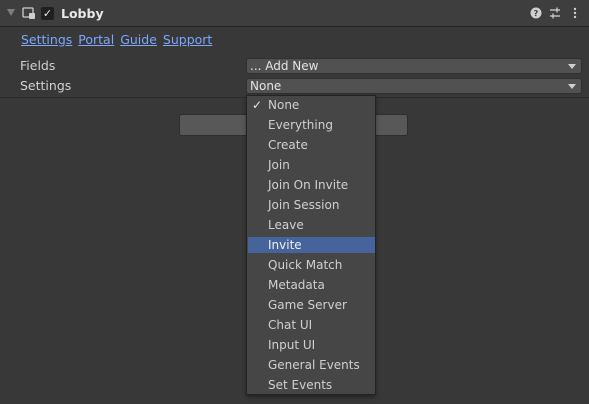 This screenshot has height=404, width=589. I want to click on menu-item: Join, so click(311, 165).